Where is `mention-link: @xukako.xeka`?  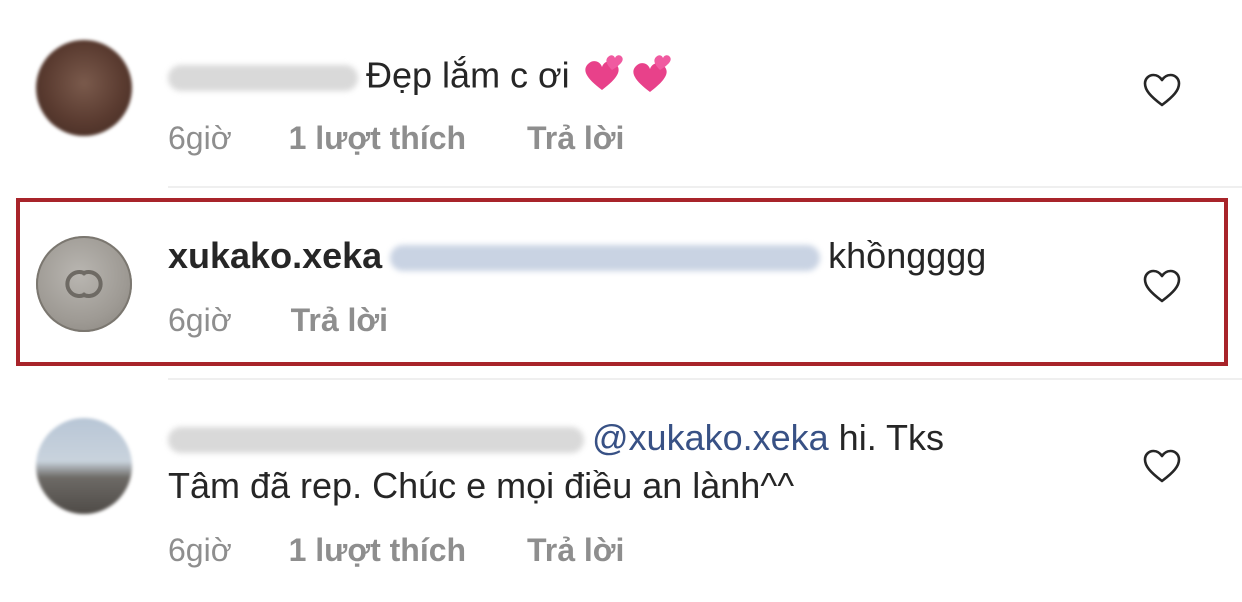
mention-link: @xukako.xeka is located at coordinates (710, 437).